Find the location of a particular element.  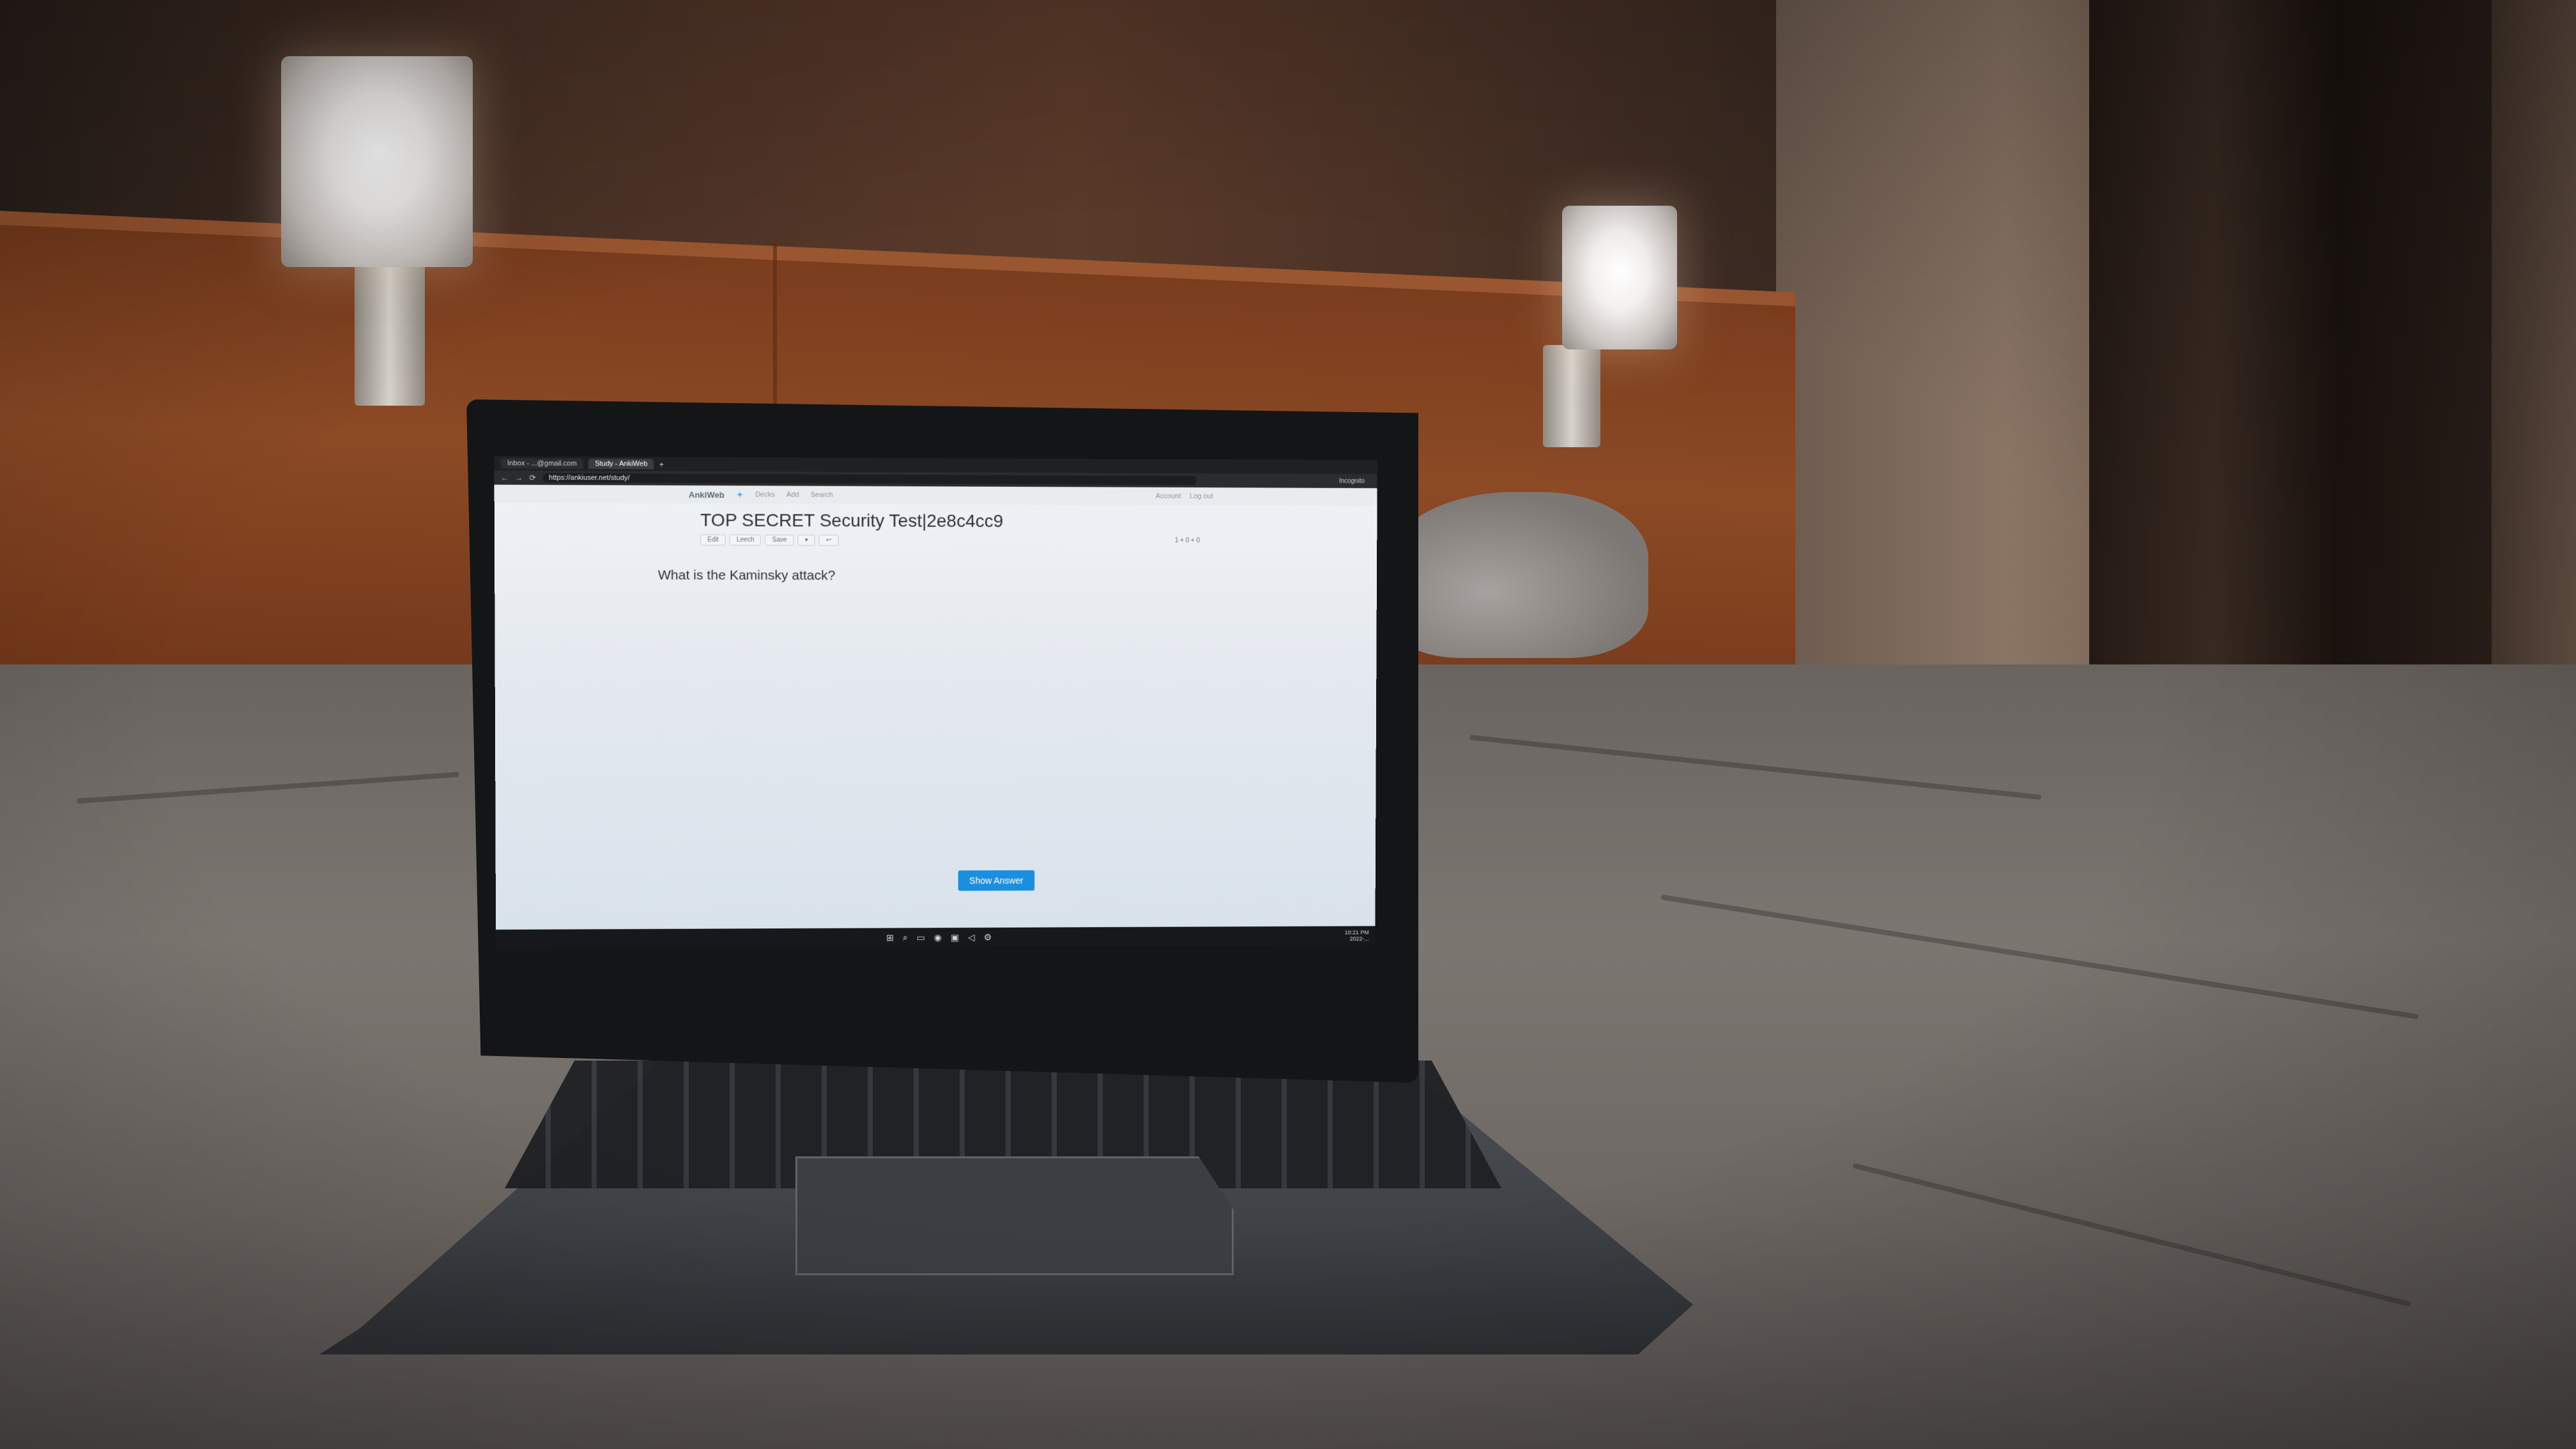

edit-button: Edit is located at coordinates (713, 540).